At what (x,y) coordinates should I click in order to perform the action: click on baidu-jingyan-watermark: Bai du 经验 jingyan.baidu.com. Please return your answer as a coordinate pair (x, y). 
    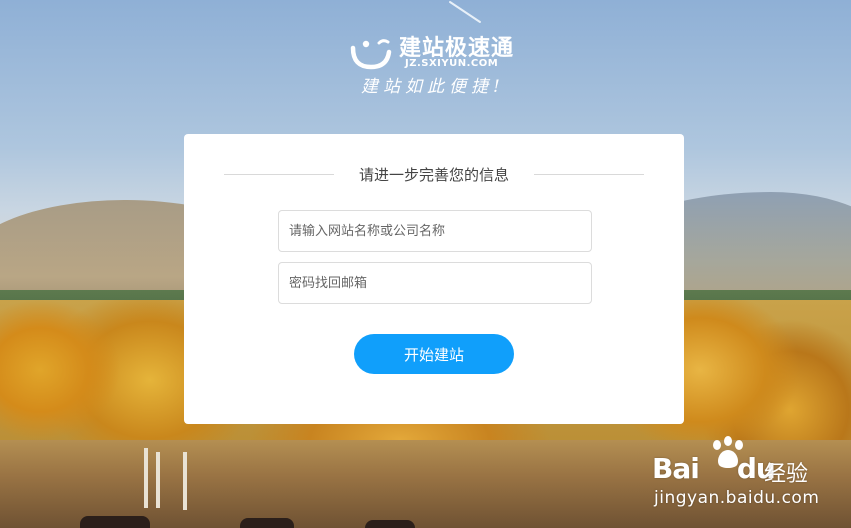
    Looking at the image, I should click on (747, 476).